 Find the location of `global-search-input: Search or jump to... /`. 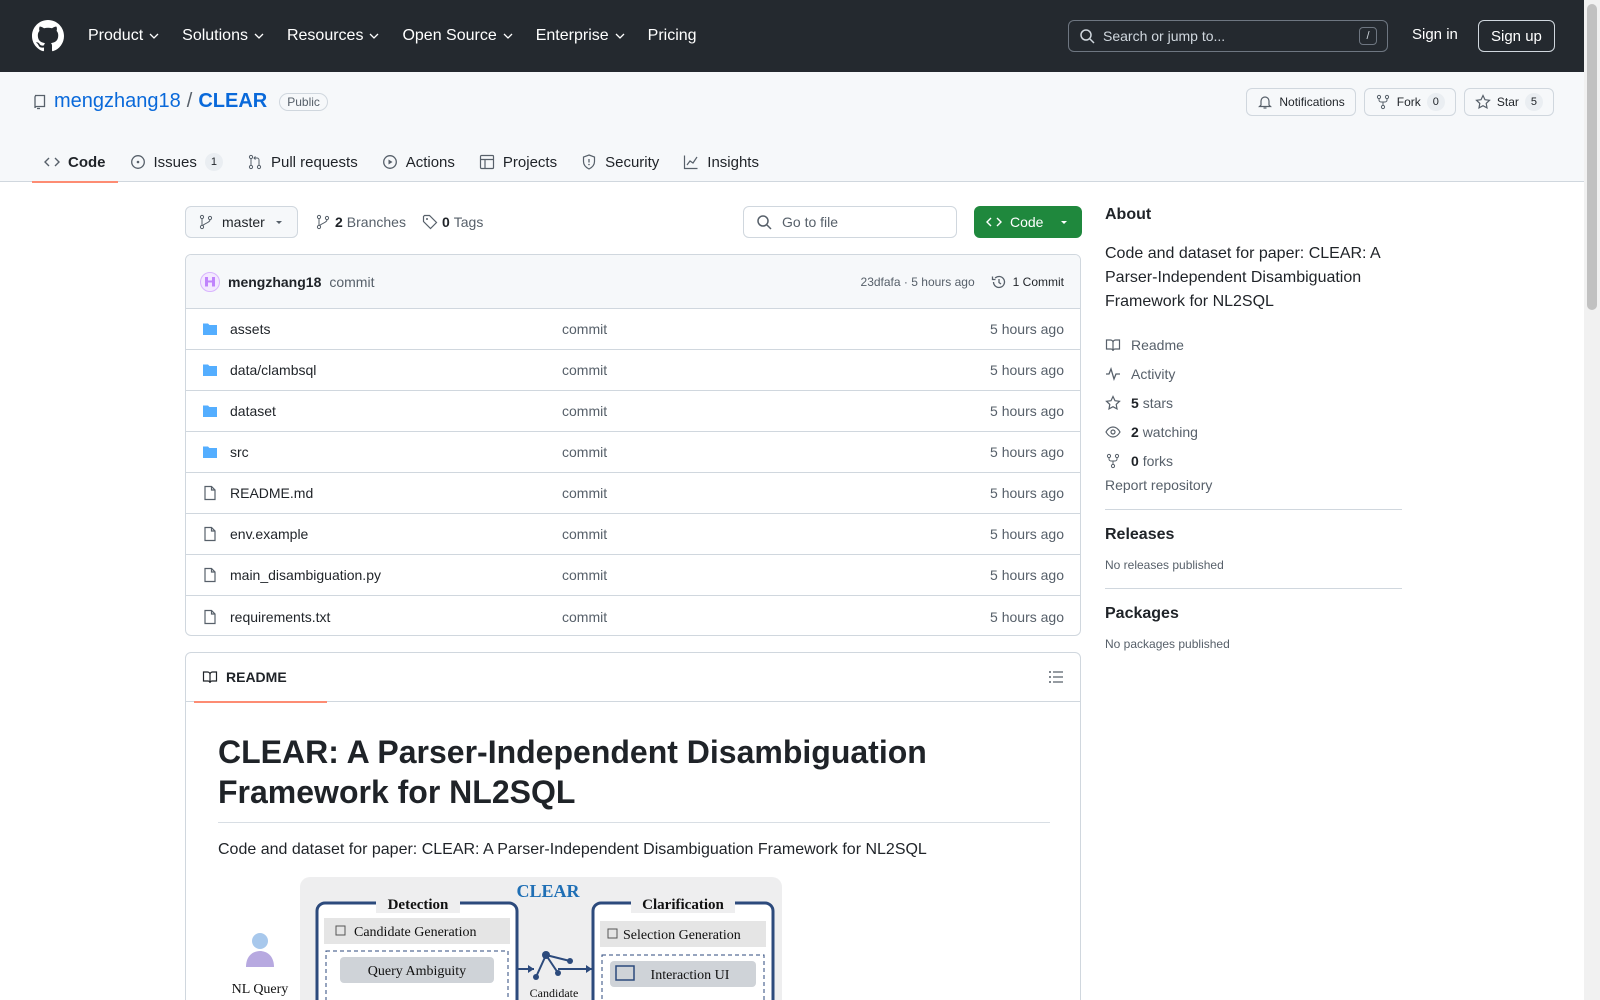

global-search-input: Search or jump to... / is located at coordinates (1228, 36).